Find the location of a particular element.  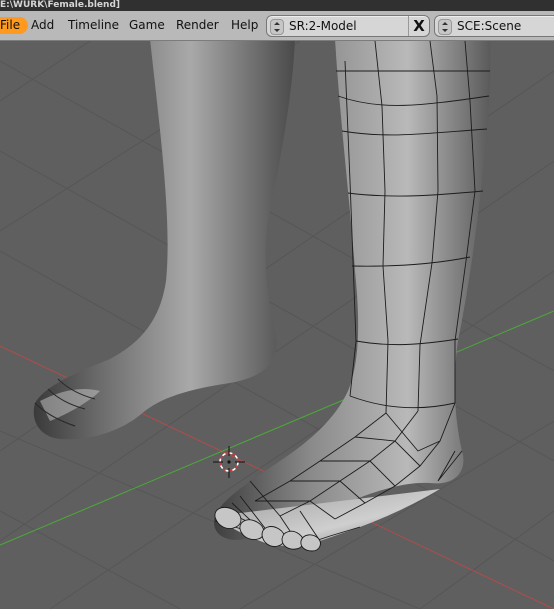

menu-render: Render is located at coordinates (197, 25).